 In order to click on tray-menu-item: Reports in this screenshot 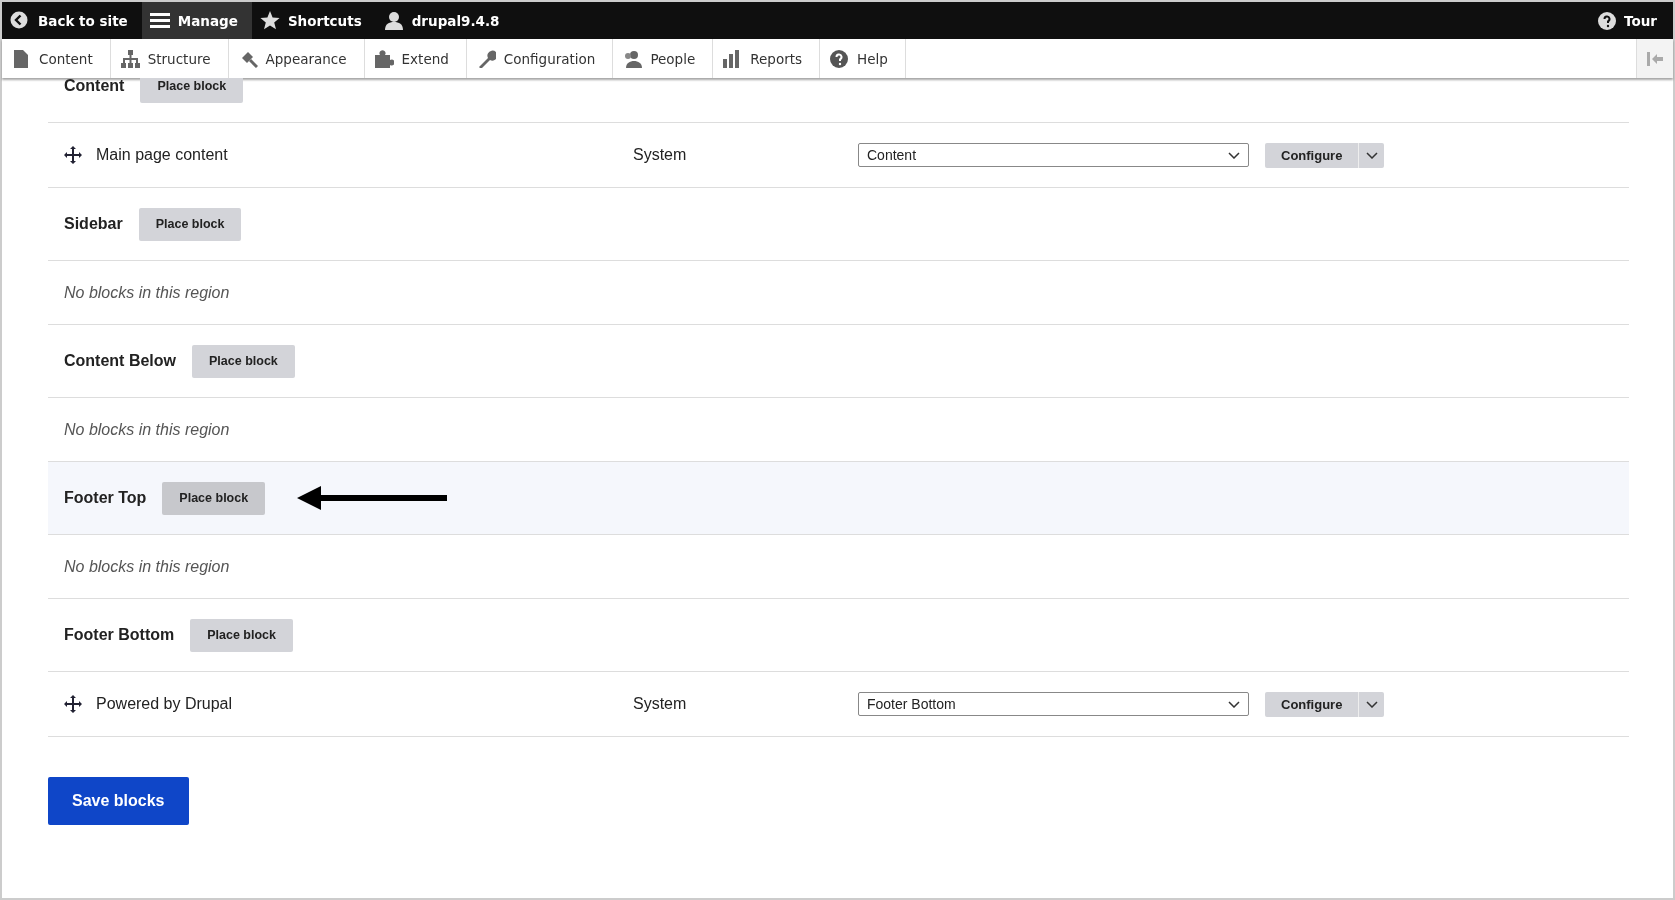, I will do `click(767, 58)`.